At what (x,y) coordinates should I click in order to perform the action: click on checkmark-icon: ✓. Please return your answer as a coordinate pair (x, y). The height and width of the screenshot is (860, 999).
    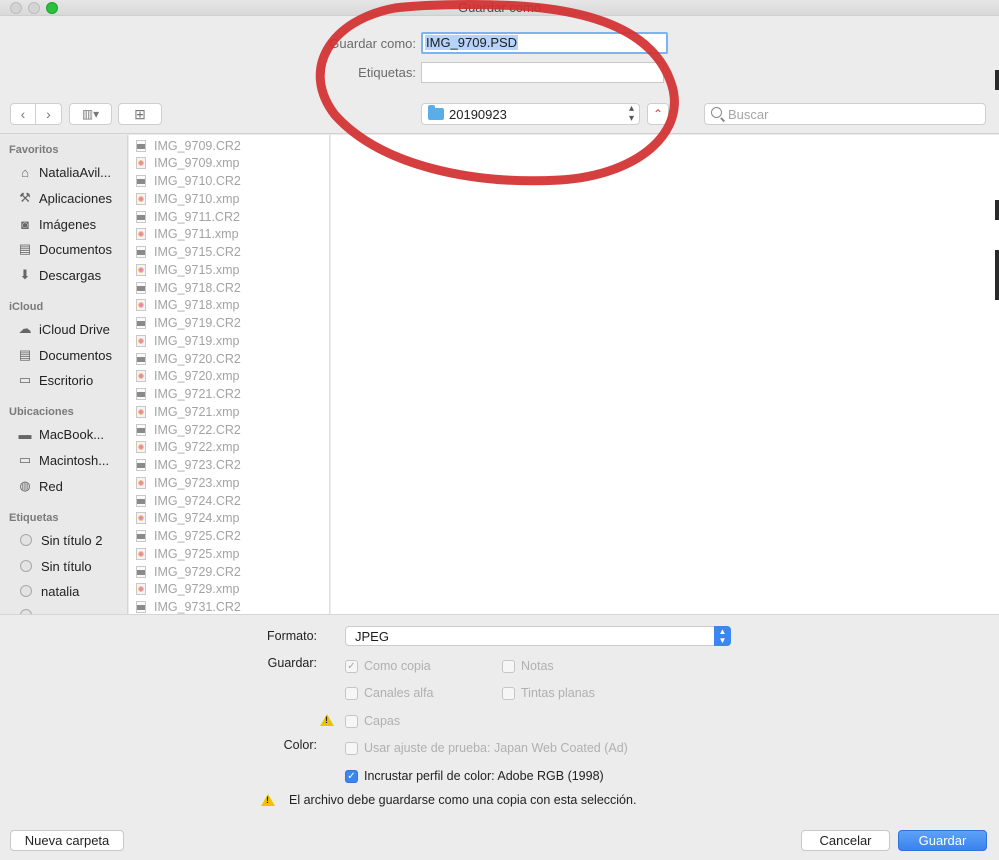
    Looking at the image, I should click on (351, 666).